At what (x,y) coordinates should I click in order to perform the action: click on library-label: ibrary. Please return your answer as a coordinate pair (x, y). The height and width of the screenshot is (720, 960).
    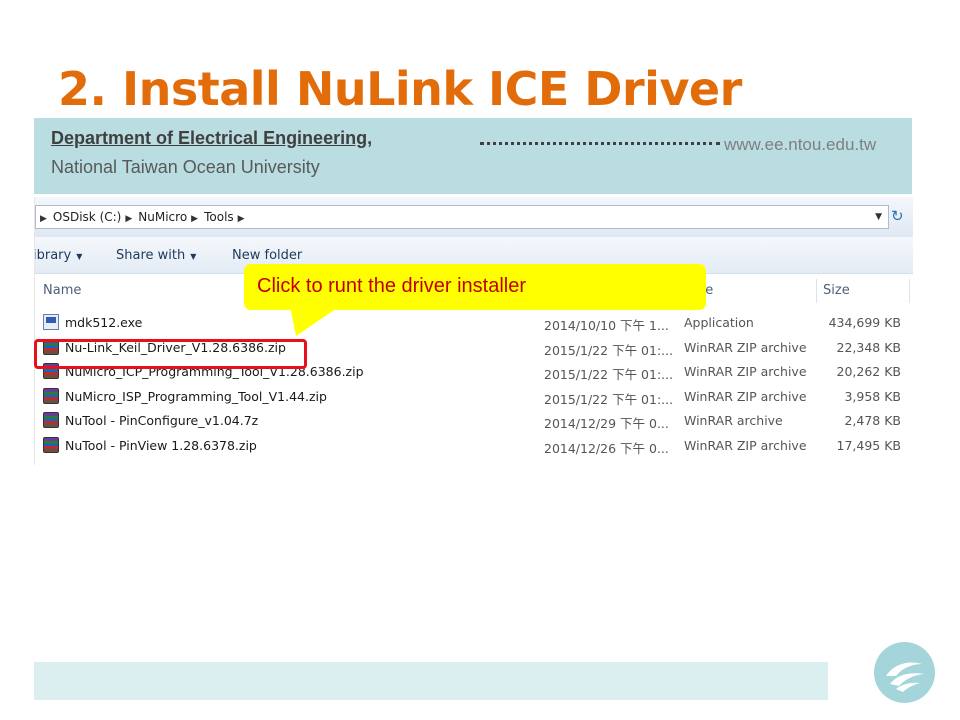
    Looking at the image, I should click on (53, 255).